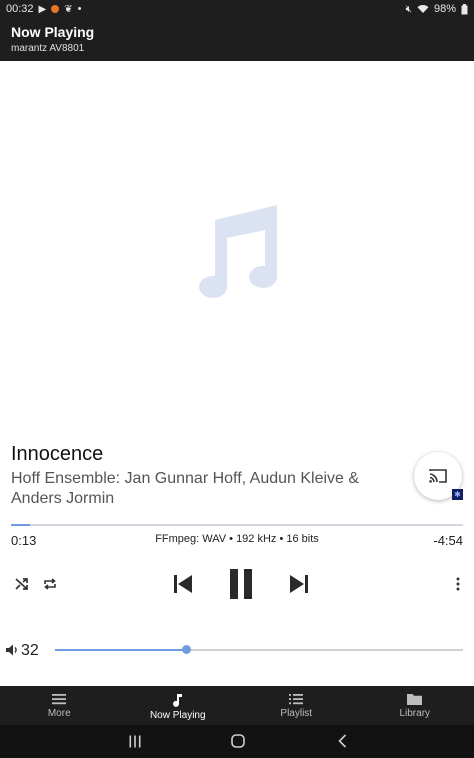 The image size is (474, 758). What do you see at coordinates (457, 494) in the screenshot?
I see `badge-icon: ✱` at bounding box center [457, 494].